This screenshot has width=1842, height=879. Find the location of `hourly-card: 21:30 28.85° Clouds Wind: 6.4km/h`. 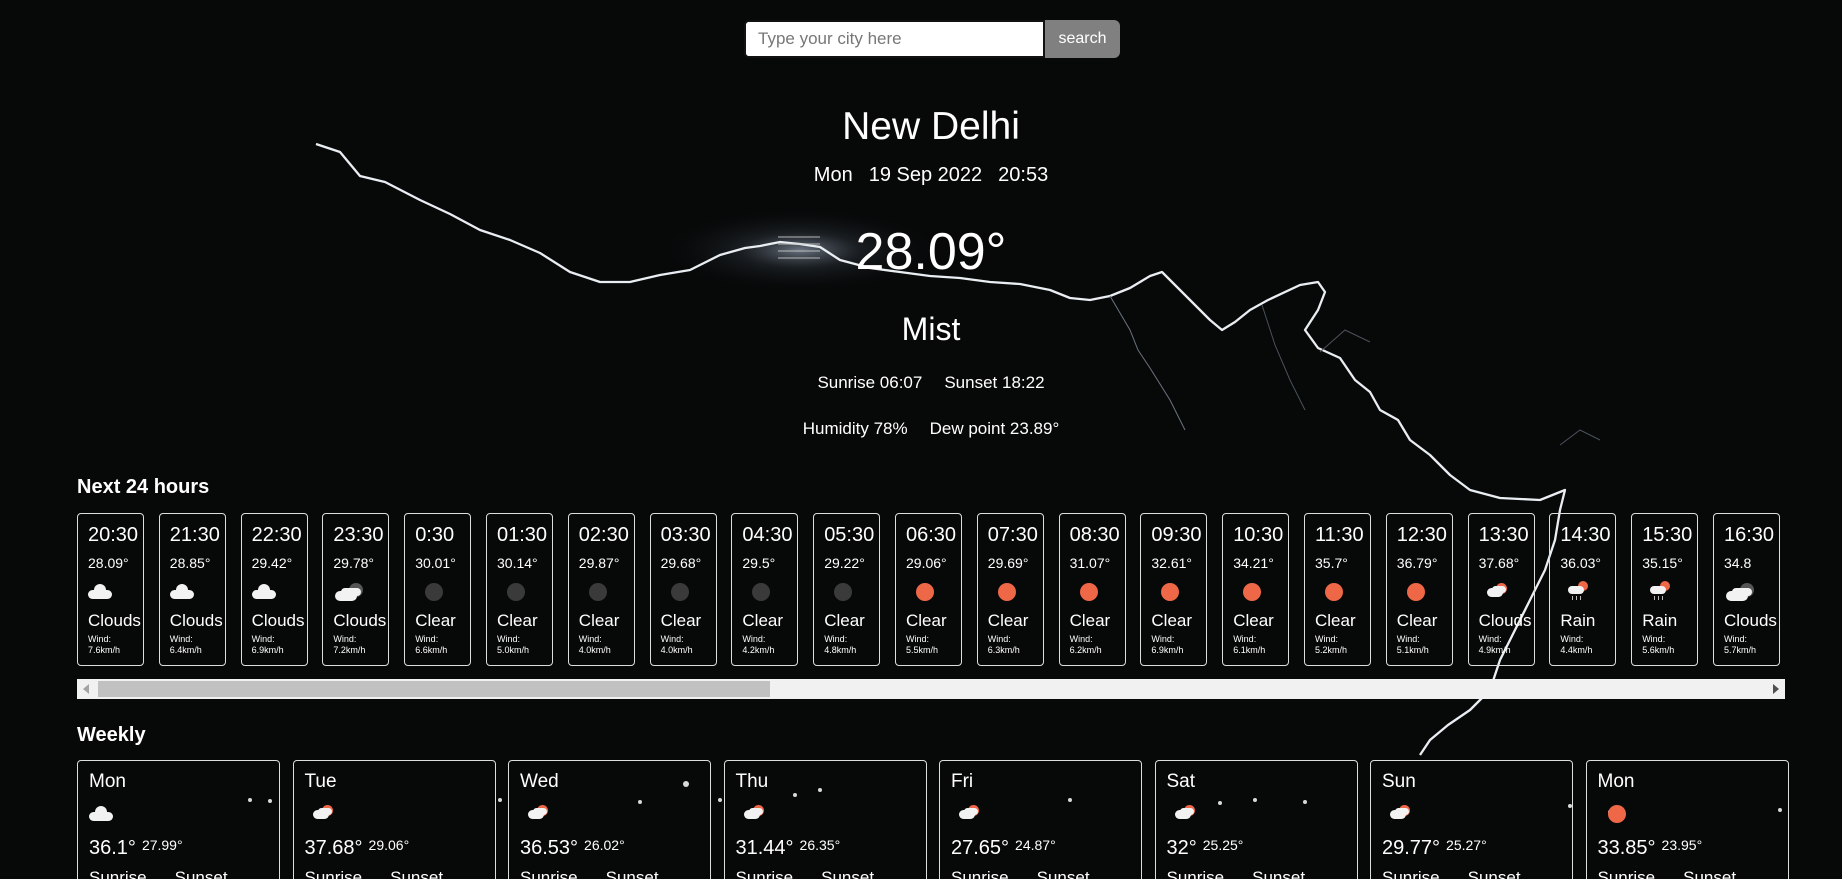

hourly-card: 21:30 28.85° Clouds Wind: 6.4km/h is located at coordinates (192, 589).